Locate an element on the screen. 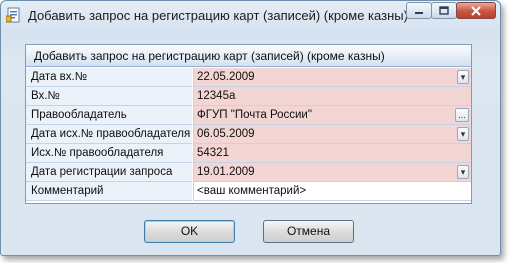 Image resolution: width=509 pixels, height=263 pixels. form-row-incoming-number: Вх.№ 12345a is located at coordinates (248, 96).